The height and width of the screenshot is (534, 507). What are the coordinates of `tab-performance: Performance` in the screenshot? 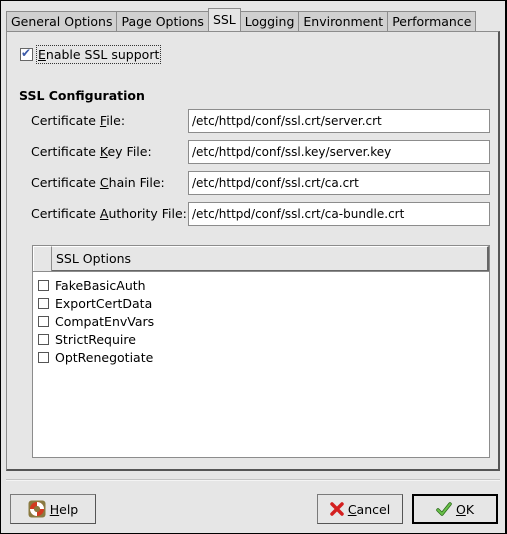 It's located at (432, 21).